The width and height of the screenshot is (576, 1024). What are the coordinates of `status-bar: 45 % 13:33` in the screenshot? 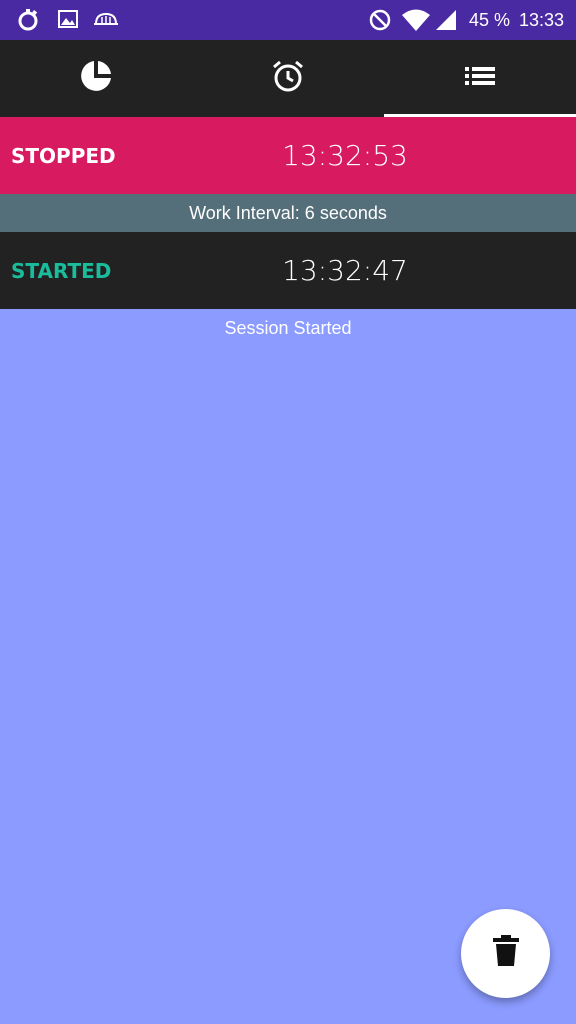 It's located at (288, 20).